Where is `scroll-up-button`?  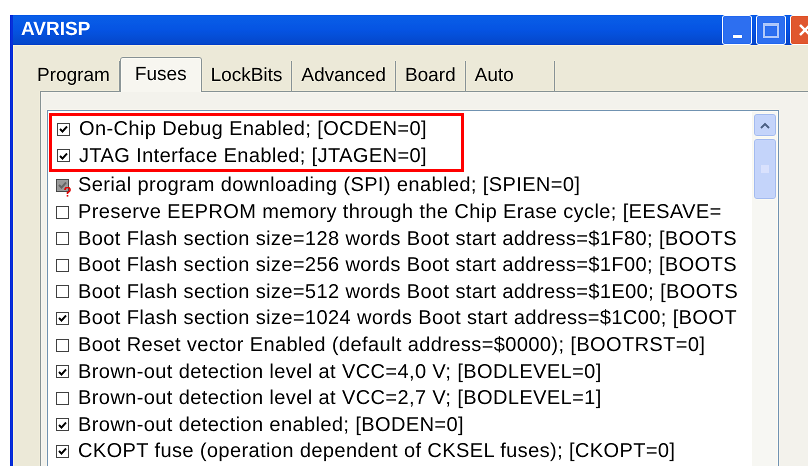
scroll-up-button is located at coordinates (765, 125).